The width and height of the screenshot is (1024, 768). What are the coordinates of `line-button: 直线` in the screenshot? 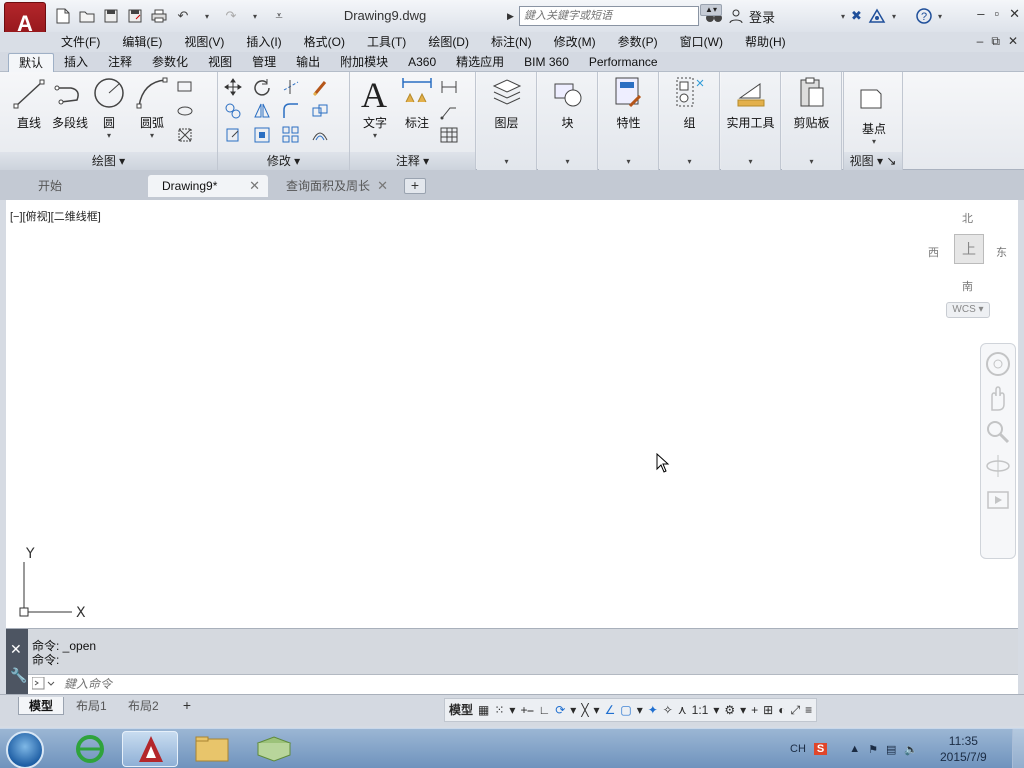 It's located at (29, 103).